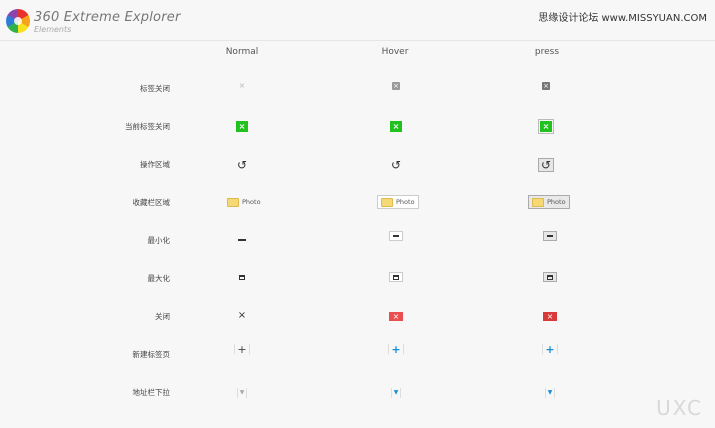 The image size is (715, 428). I want to click on row-label-favorites-area: 收藏栏区域, so click(151, 202).